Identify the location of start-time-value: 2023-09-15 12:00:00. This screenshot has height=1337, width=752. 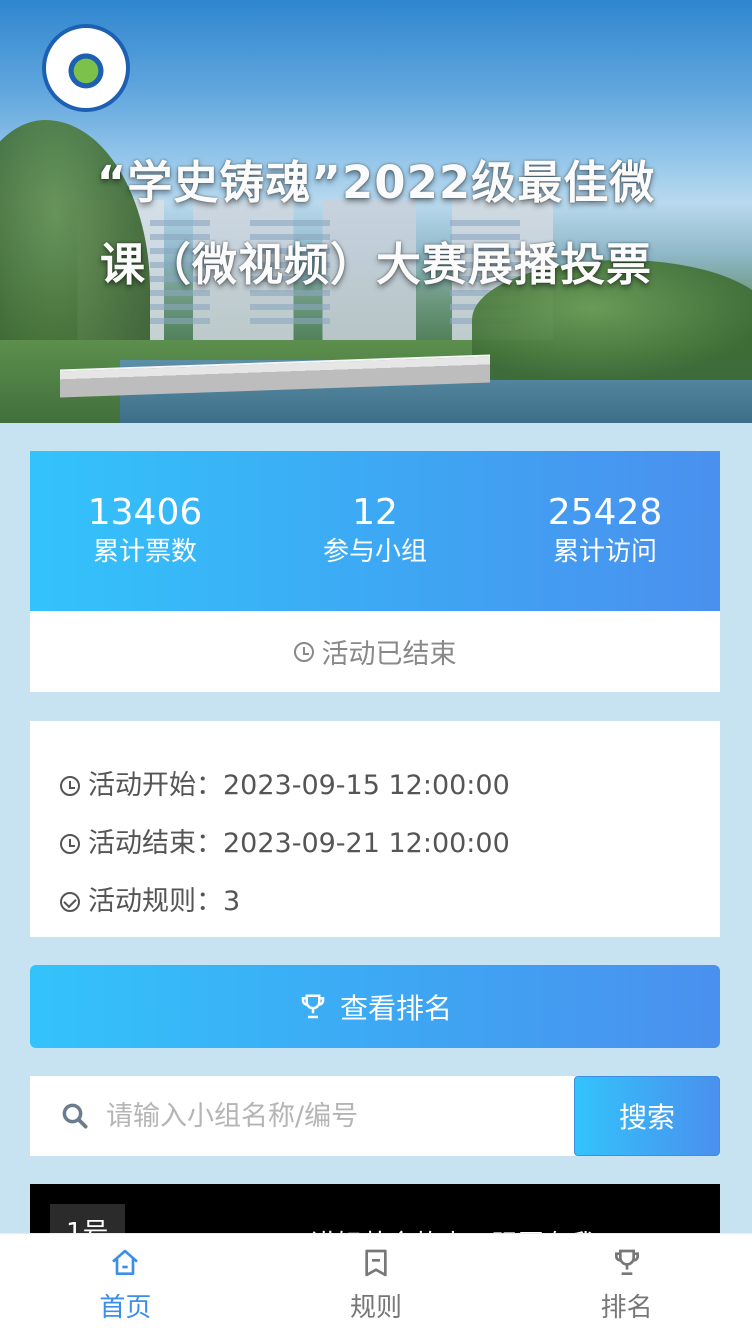
(366, 785).